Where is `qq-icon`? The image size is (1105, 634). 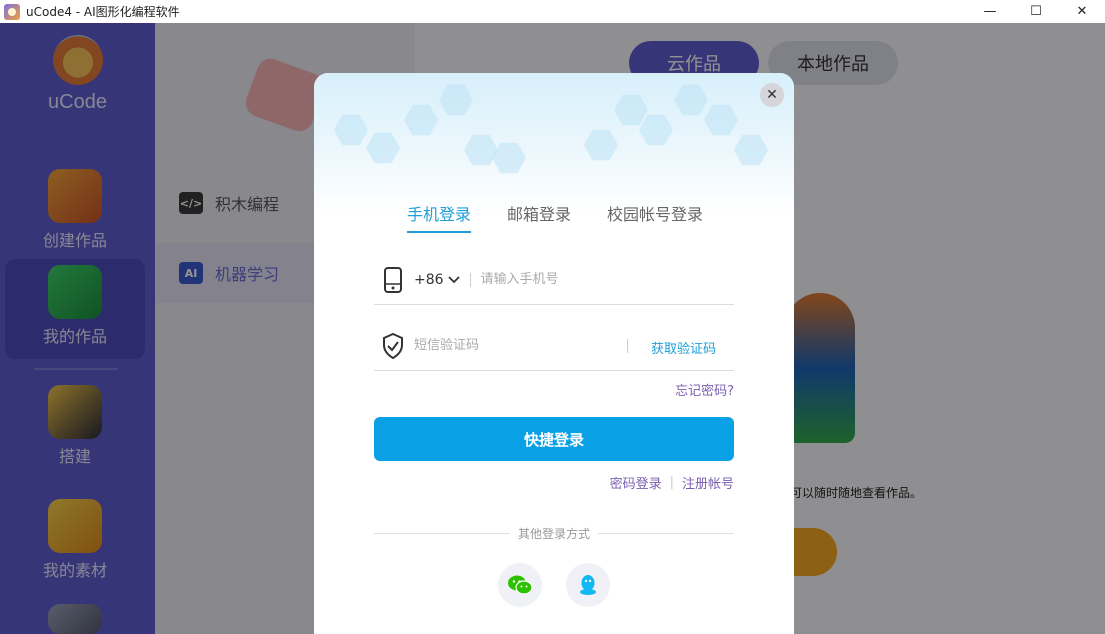
qq-icon is located at coordinates (588, 585).